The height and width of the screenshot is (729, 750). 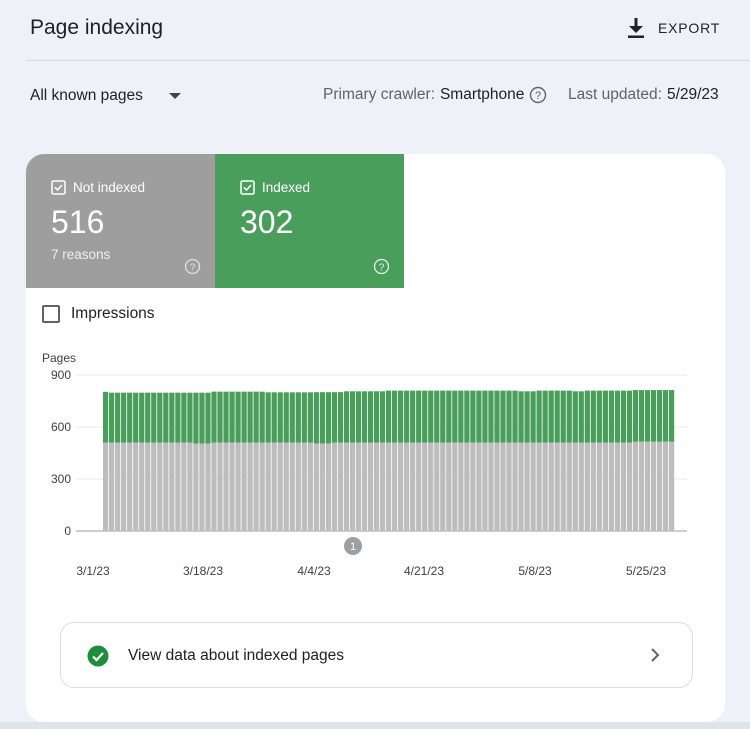 I want to click on indexed-label: Indexed, so click(x=286, y=187).